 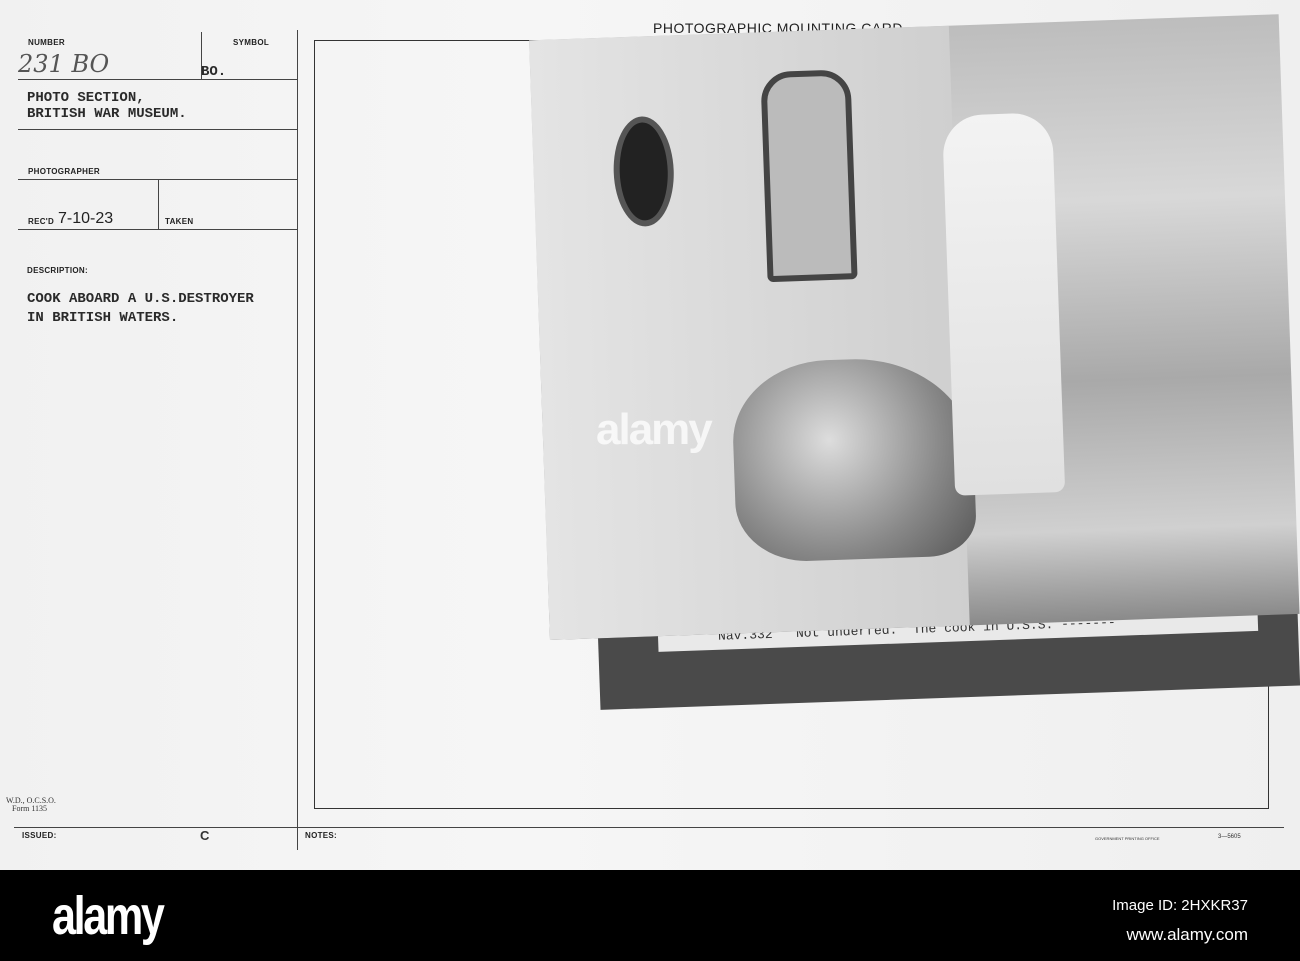 What do you see at coordinates (214, 72) in the screenshot?
I see `symbol-value: BO.` at bounding box center [214, 72].